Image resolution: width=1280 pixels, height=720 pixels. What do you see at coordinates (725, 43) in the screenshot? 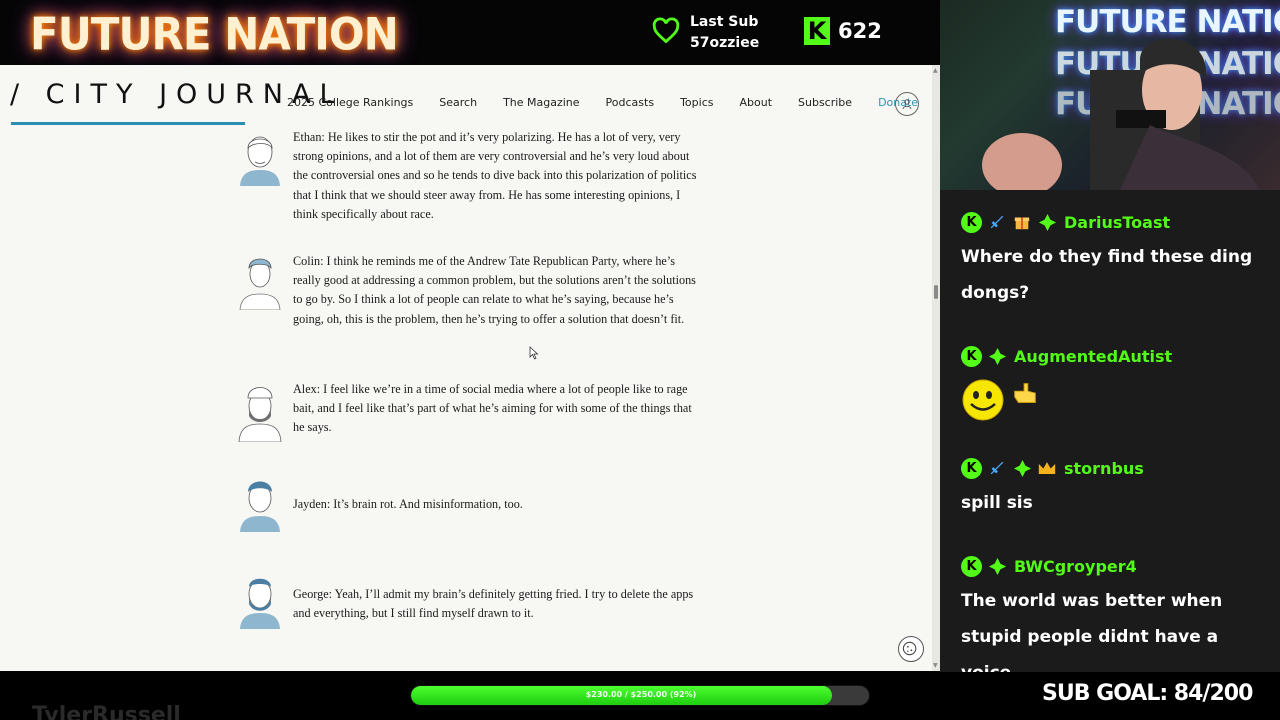
I see `last-sub-user: 57ozziee` at bounding box center [725, 43].